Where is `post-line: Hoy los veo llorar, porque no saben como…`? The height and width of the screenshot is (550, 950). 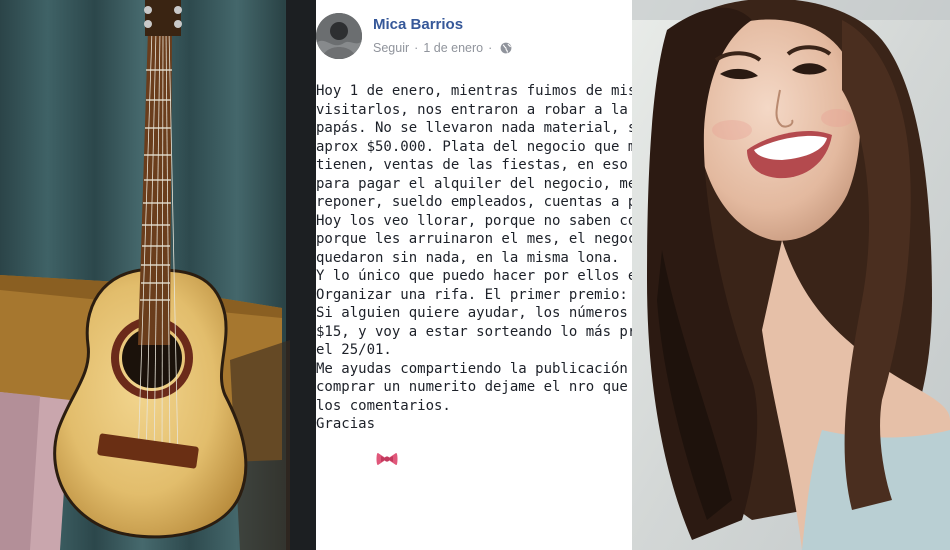 post-line: Hoy los veo llorar, porque no saben como… is located at coordinates (474, 220).